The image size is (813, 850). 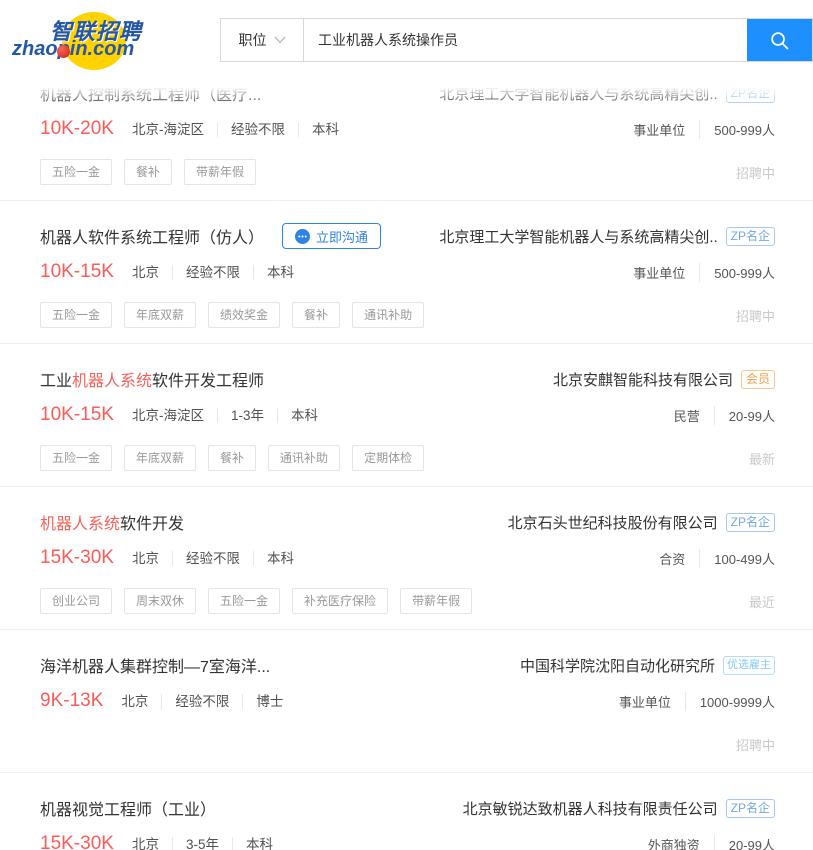 What do you see at coordinates (244, 315) in the screenshot?
I see `job-tag: 绩效奖金` at bounding box center [244, 315].